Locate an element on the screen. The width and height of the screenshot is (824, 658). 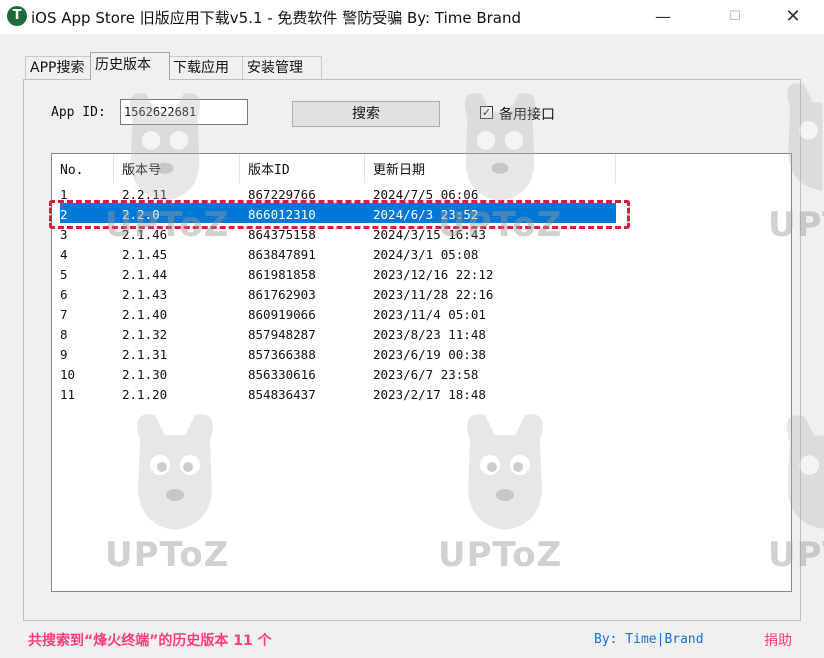
cell-version: 2.1.43 is located at coordinates (145, 294).